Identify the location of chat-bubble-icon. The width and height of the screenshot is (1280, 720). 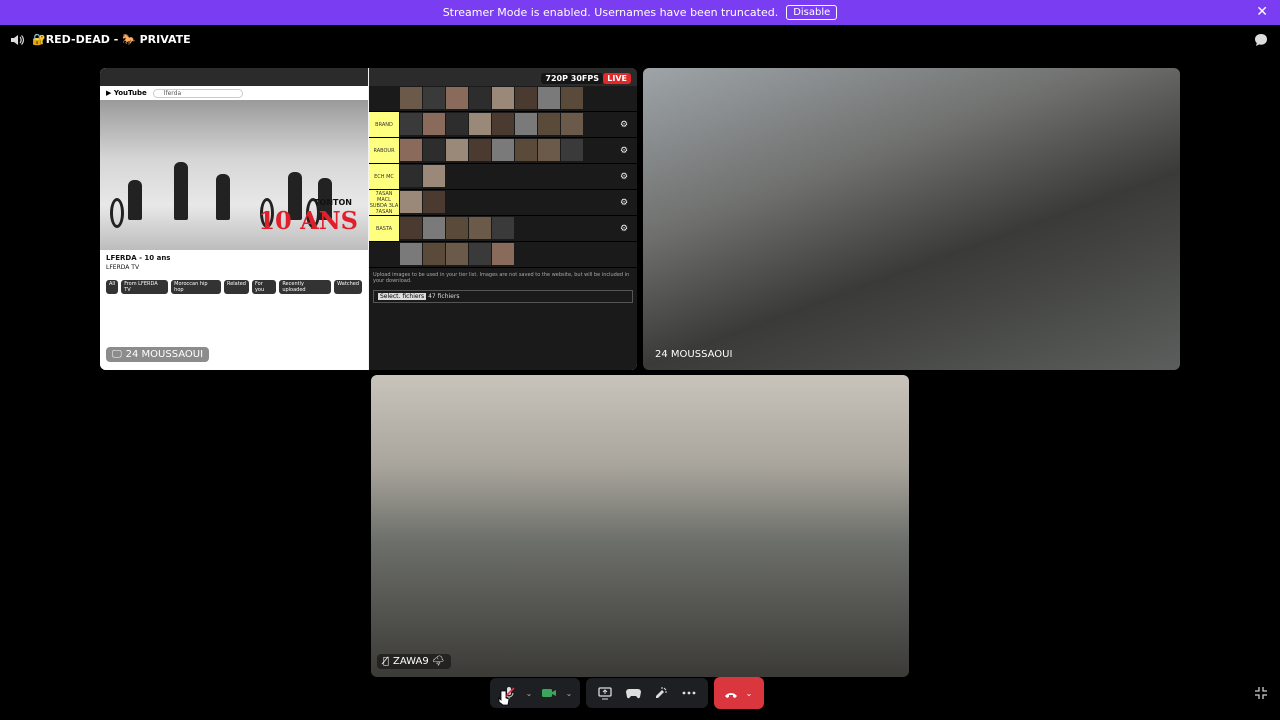
(1261, 40).